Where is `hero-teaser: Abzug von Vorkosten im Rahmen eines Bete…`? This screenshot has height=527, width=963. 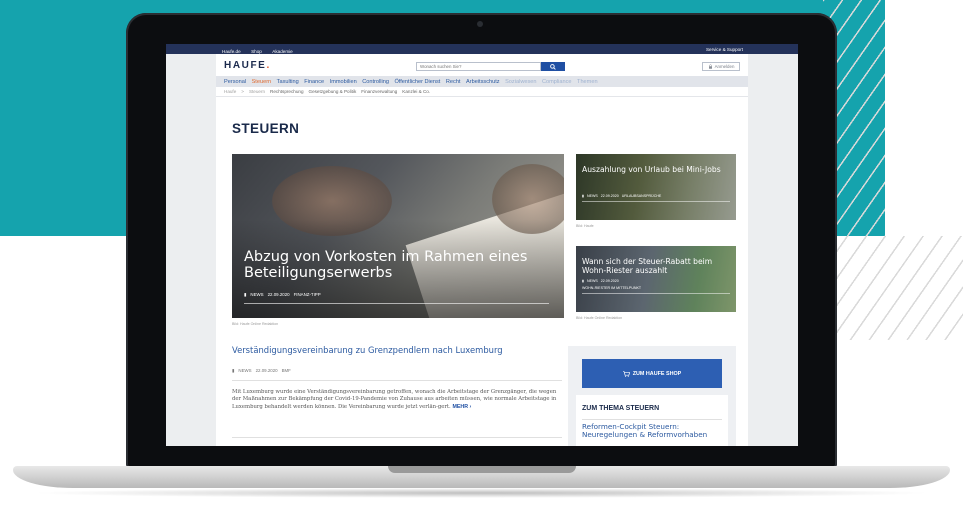
hero-teaser: Abzug von Vorkosten im Rahmen eines Bete… is located at coordinates (398, 236).